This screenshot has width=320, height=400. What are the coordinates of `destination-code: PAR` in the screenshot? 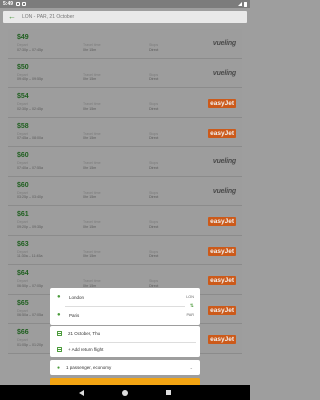 It's located at (190, 315).